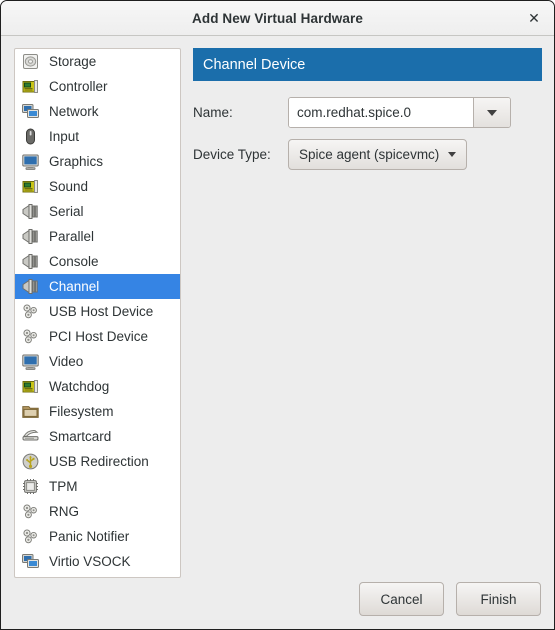 The height and width of the screenshot is (630, 555). What do you see at coordinates (381, 112) in the screenshot?
I see `name-input` at bounding box center [381, 112].